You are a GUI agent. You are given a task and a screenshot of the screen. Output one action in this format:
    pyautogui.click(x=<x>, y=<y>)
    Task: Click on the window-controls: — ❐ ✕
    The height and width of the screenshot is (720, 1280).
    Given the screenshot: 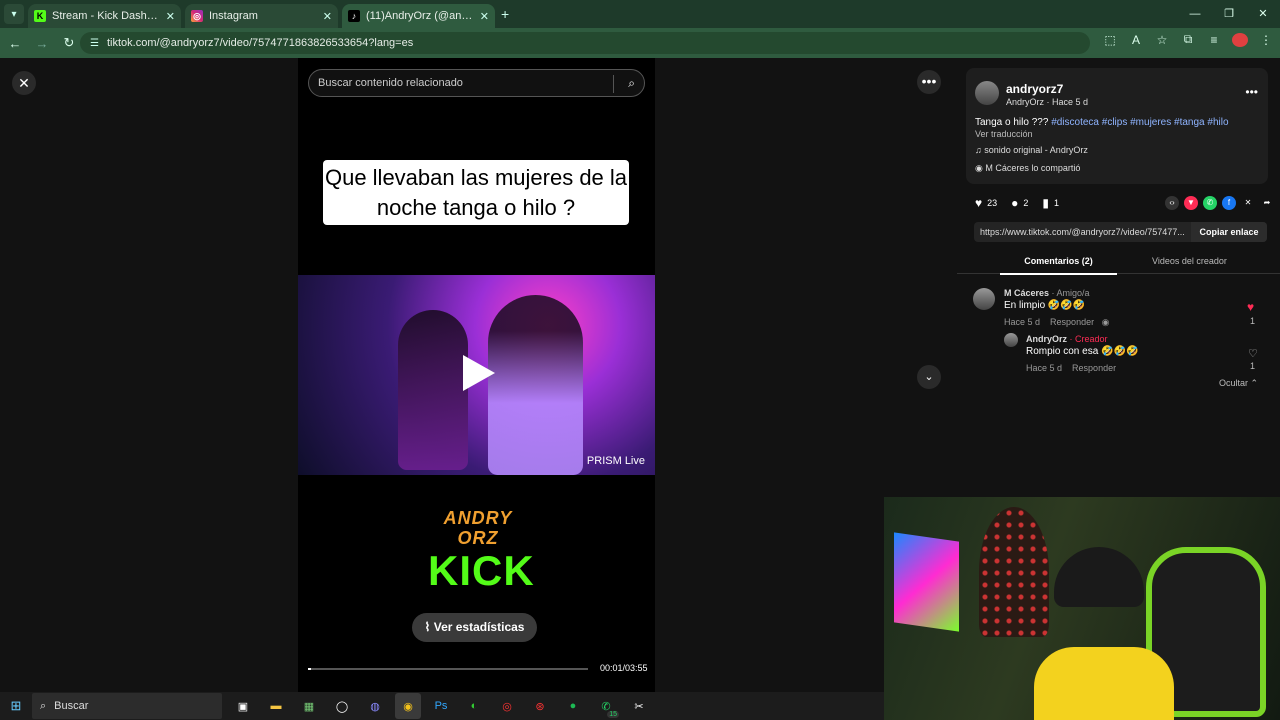 What is the action you would take?
    pyautogui.click(x=1229, y=14)
    